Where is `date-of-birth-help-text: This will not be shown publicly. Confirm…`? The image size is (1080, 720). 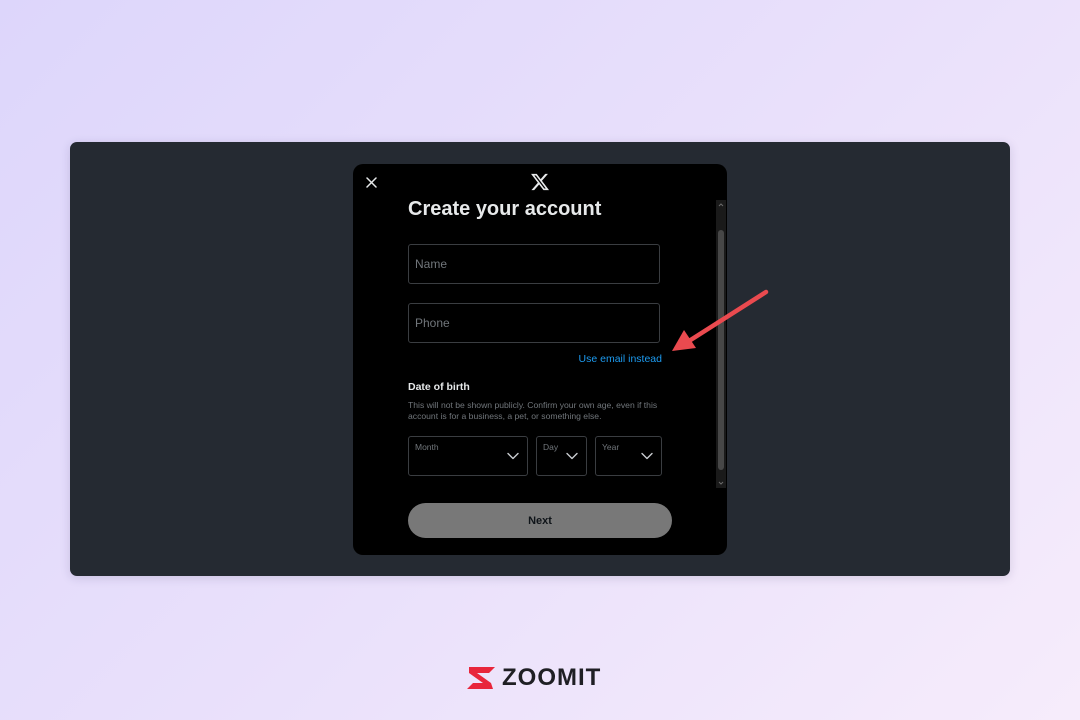
date-of-birth-help-text: This will not be shown publicly. Confirm… is located at coordinates (533, 410).